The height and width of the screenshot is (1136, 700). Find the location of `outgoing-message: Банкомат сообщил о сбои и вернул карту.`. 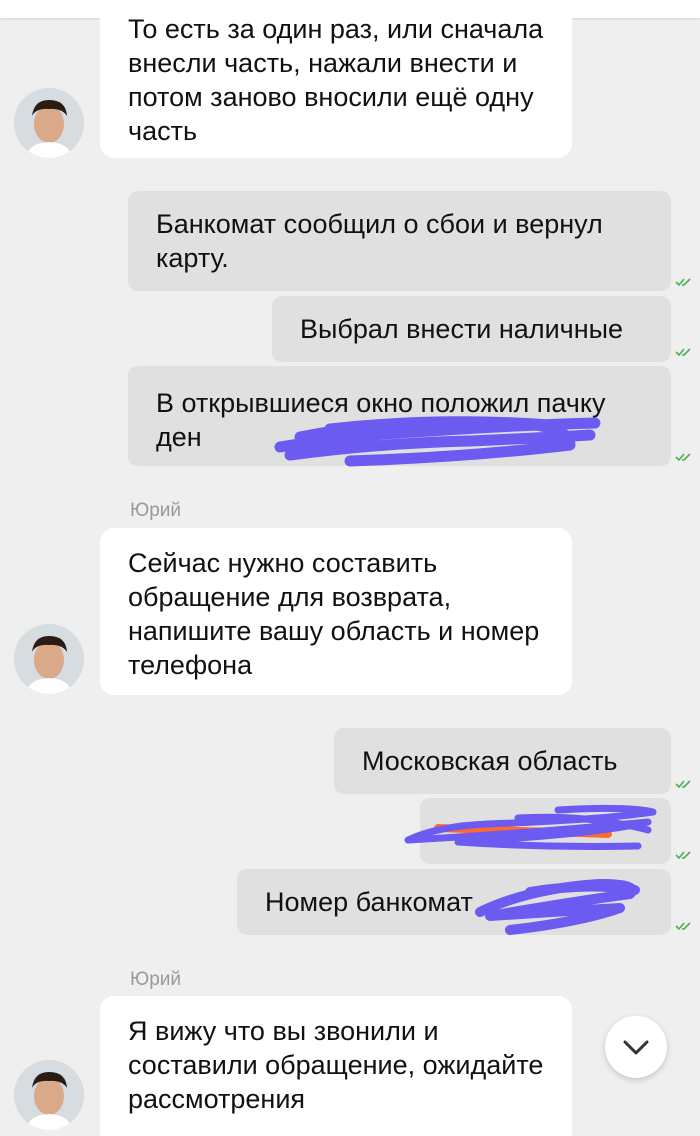

outgoing-message: Банкомат сообщил о сбои и вернул карту. is located at coordinates (399, 241).